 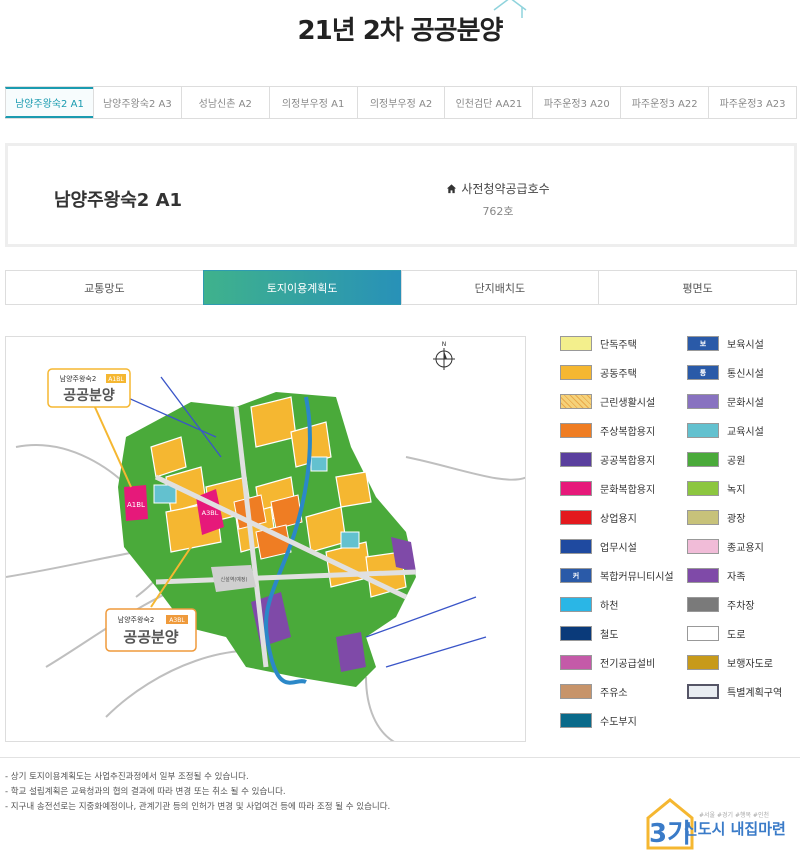 What do you see at coordinates (116, 379) in the screenshot?
I see `callout-a1-code: A1BL` at bounding box center [116, 379].